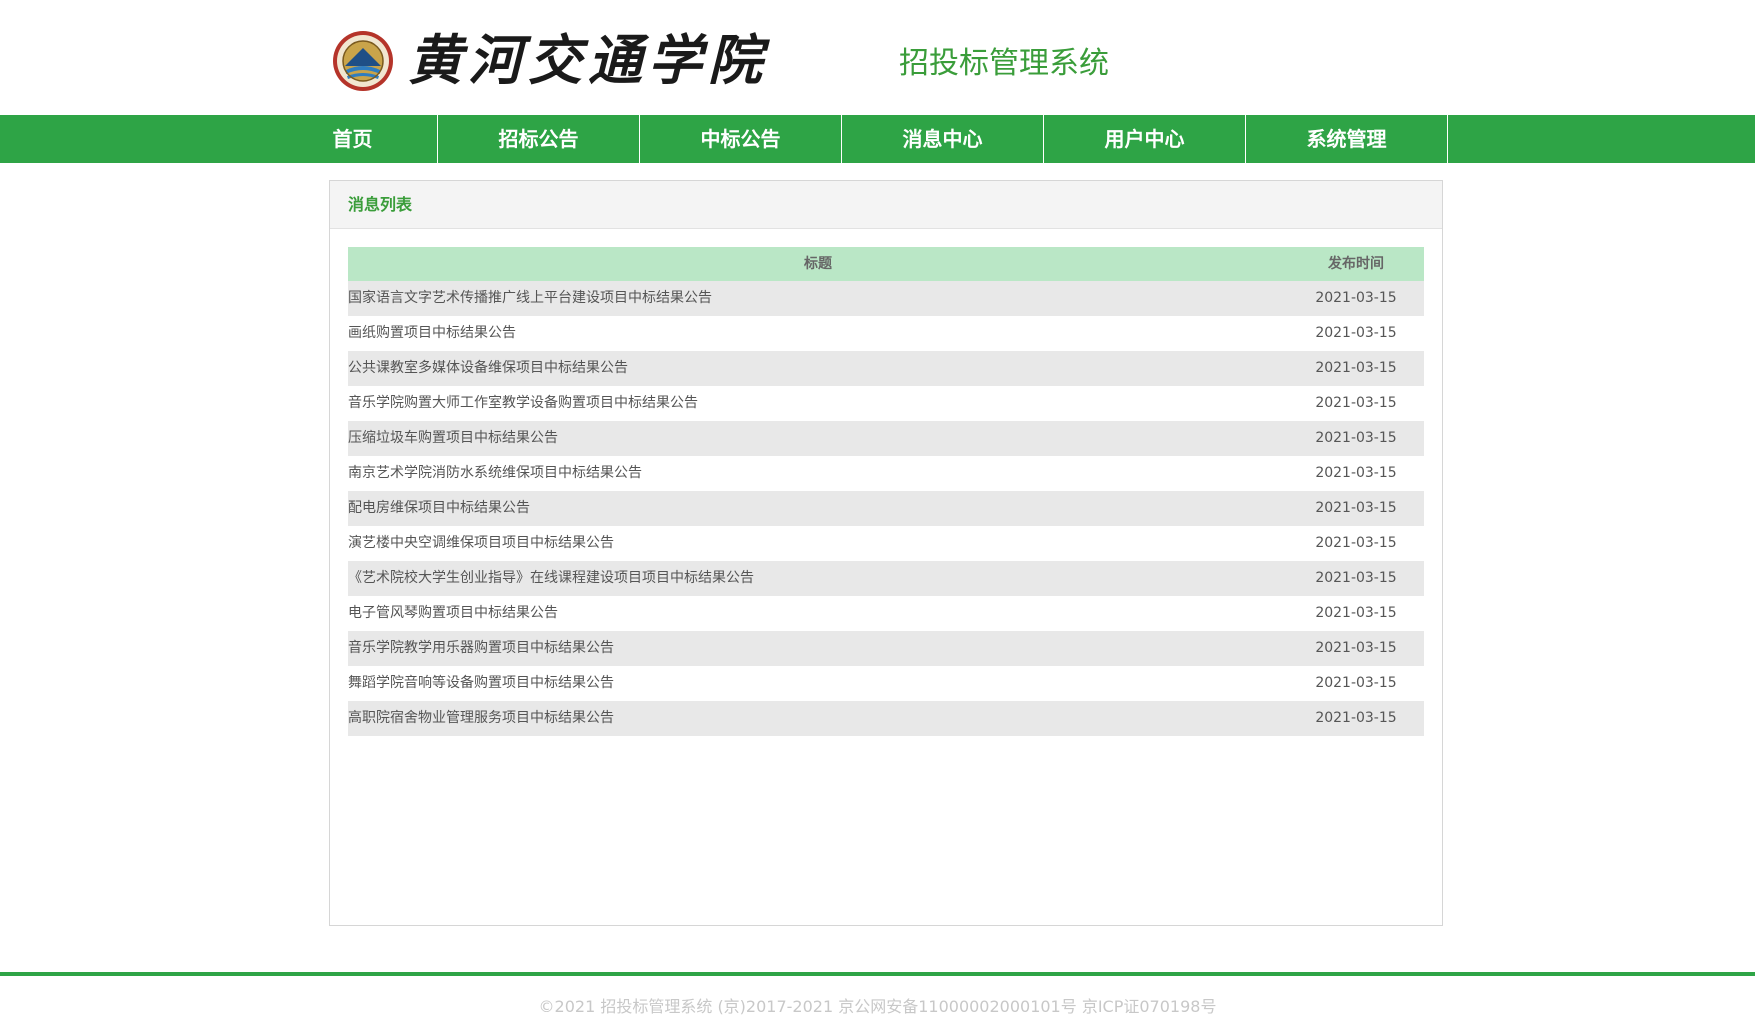  What do you see at coordinates (1356, 264) in the screenshot?
I see `column-header-date: 发布时间` at bounding box center [1356, 264].